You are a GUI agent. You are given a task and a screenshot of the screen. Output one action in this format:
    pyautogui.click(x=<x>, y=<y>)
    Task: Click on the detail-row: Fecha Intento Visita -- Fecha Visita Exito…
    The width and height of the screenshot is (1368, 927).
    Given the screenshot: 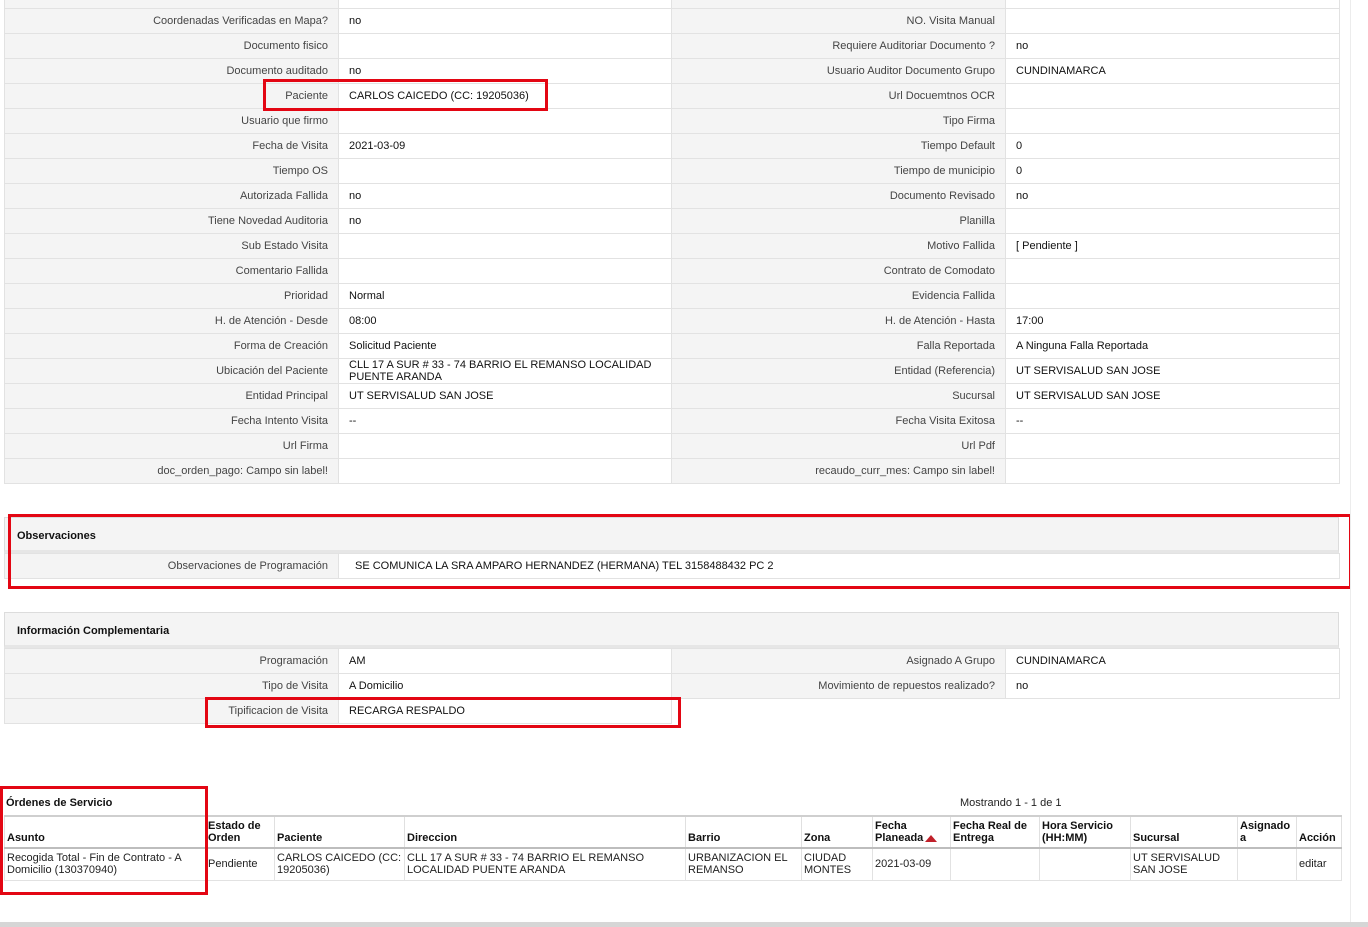 What is the action you would take?
    pyautogui.click(x=672, y=421)
    